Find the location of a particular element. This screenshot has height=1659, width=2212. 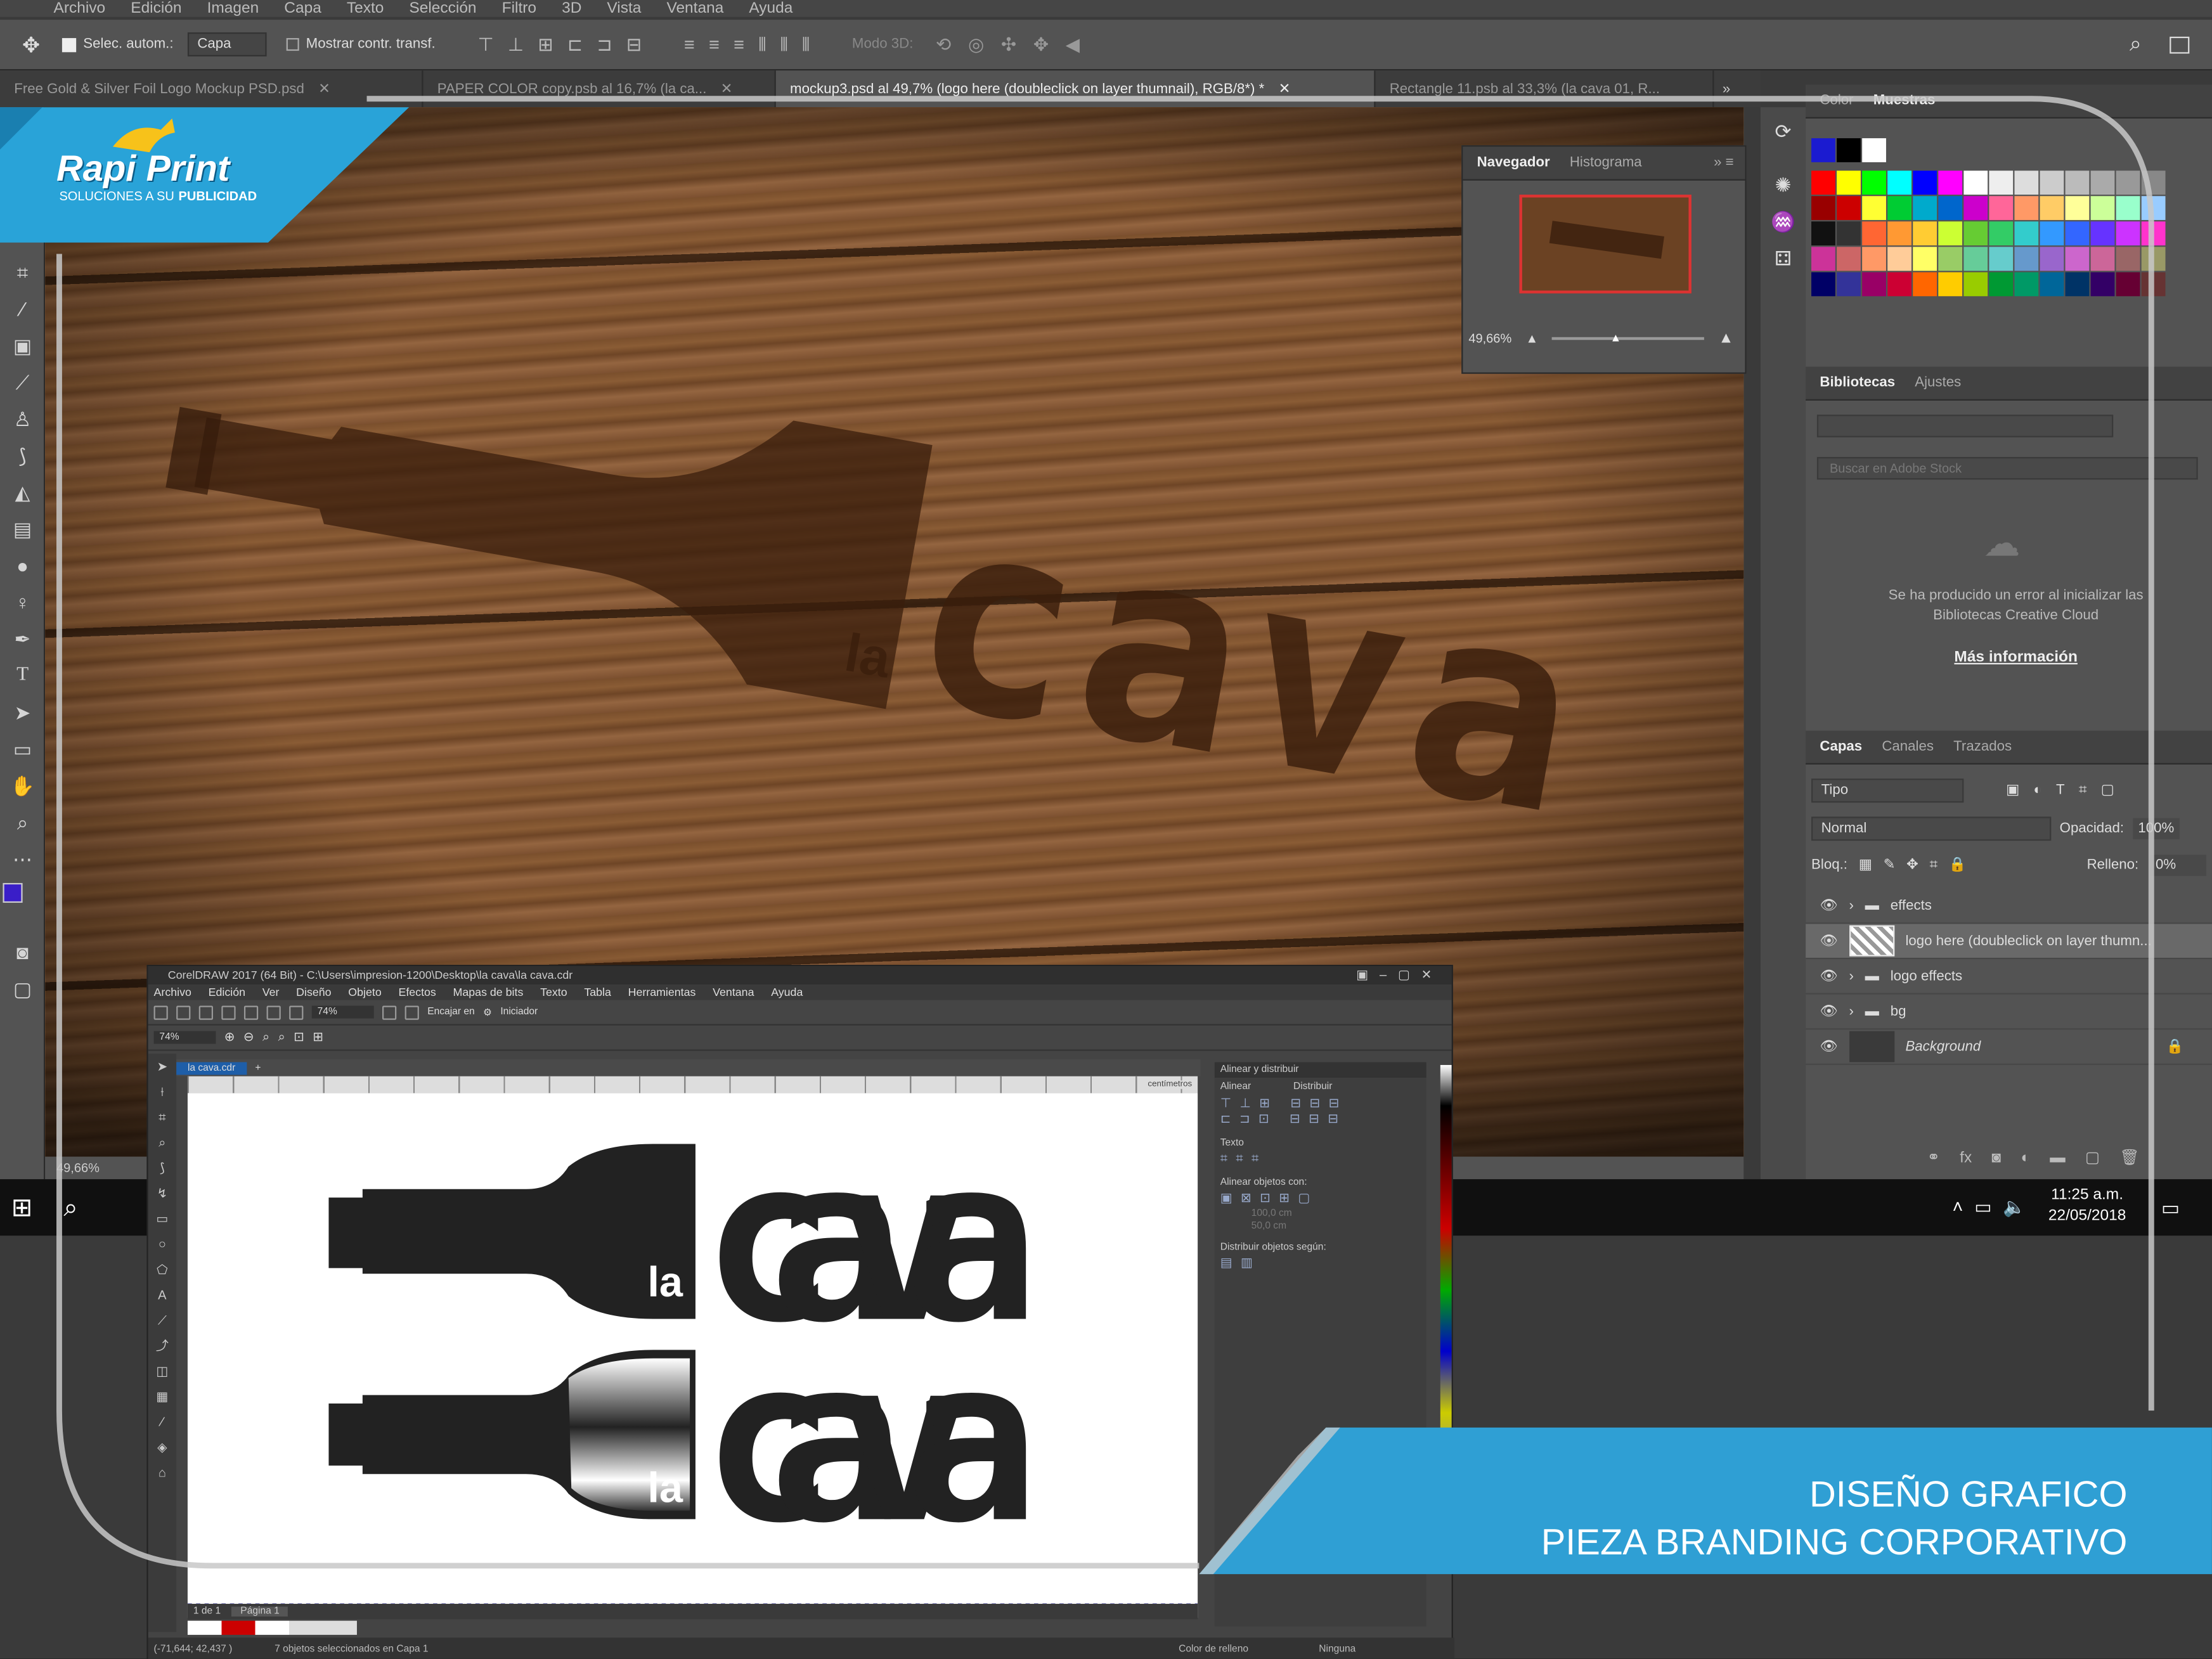

tagline-strong: PUBLICIDAD is located at coordinates (217, 196).